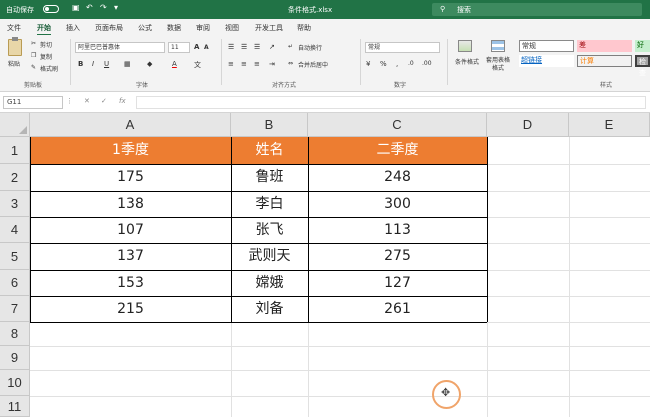 The width and height of the screenshot is (650, 417). I want to click on cell-b6: 嫦娥, so click(269, 283).